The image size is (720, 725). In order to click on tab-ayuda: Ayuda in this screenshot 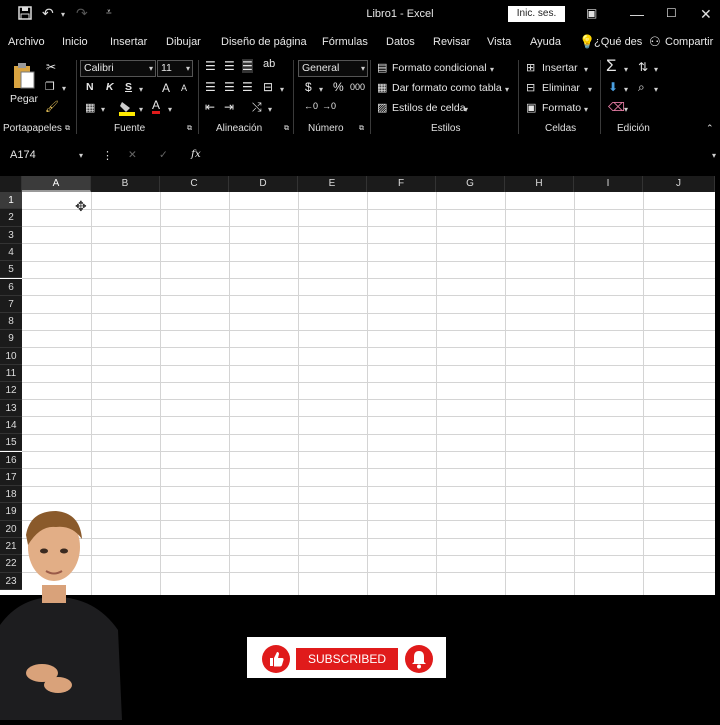, I will do `click(545, 42)`.